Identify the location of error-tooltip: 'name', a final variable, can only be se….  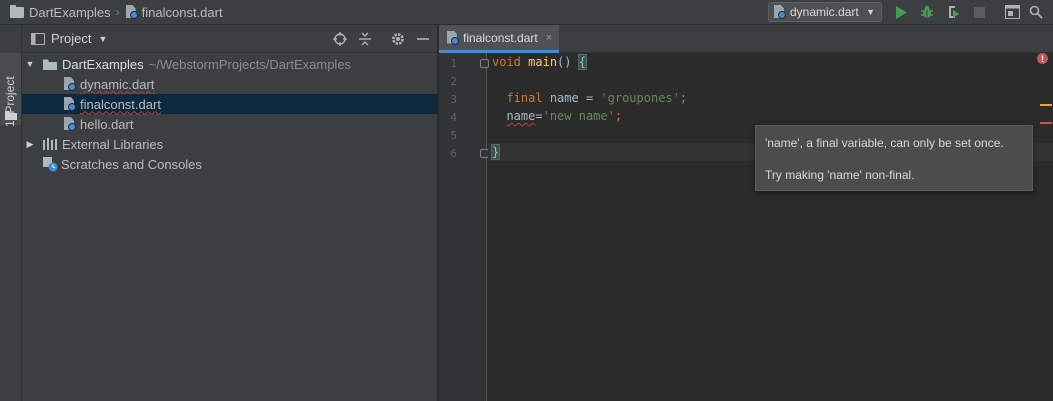
(894, 158).